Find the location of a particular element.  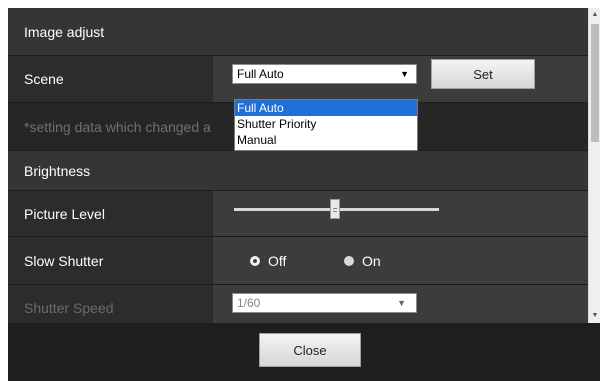

slow-shutter-on-radio: On is located at coordinates (362, 260).